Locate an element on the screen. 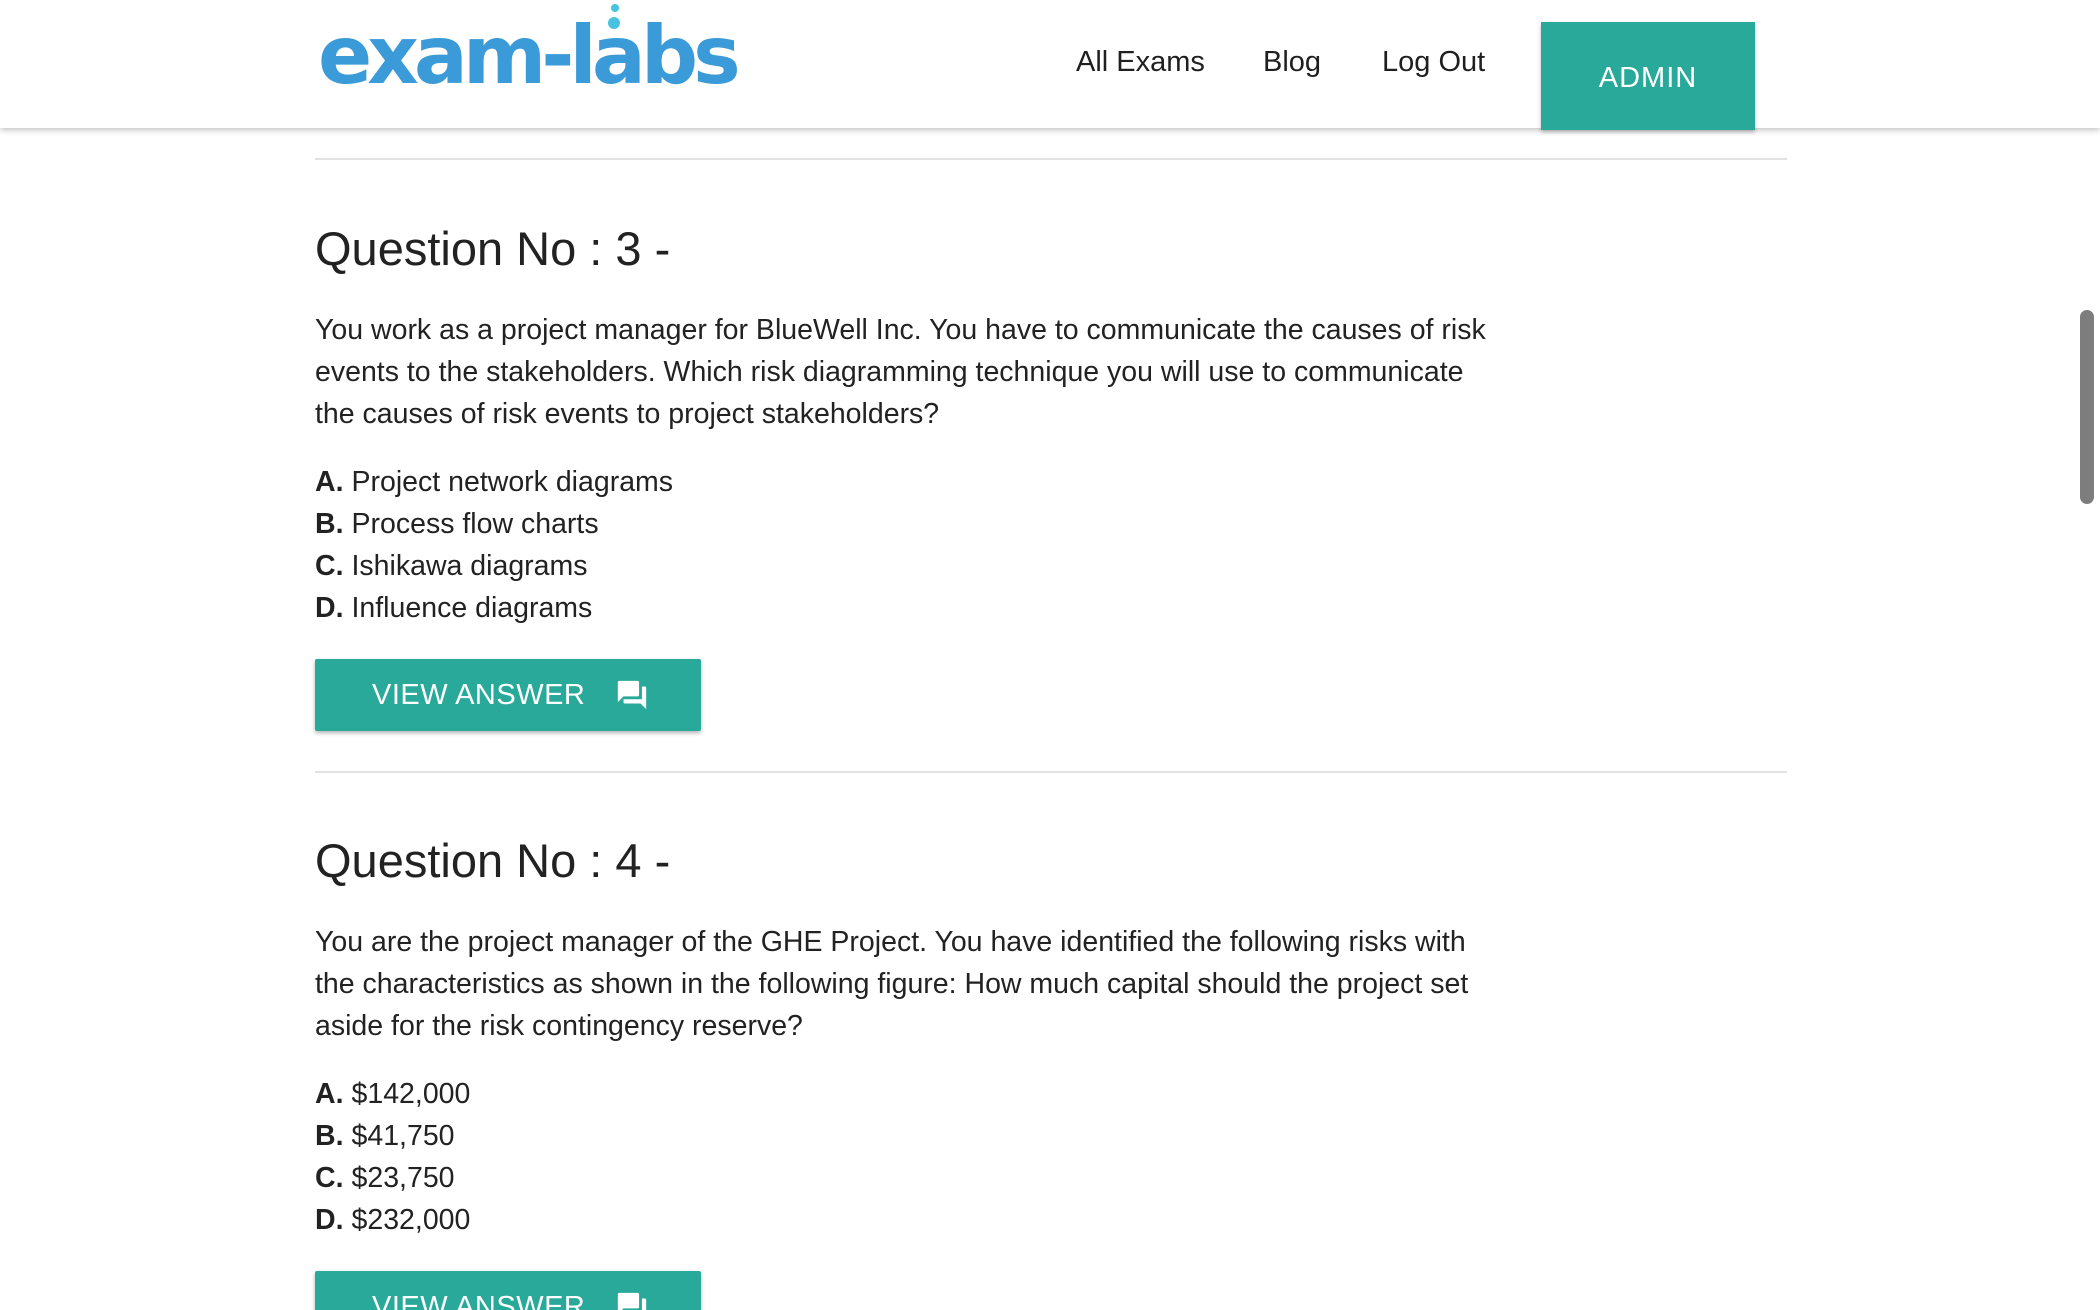 The image size is (2100, 1310). option-text: Process flow charts is located at coordinates (475, 524).